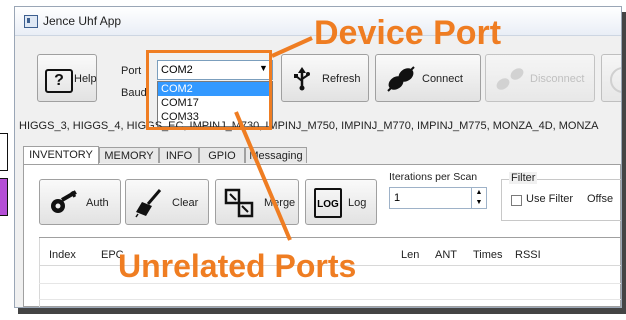  I want to click on iterations-value: 1, so click(397, 198).